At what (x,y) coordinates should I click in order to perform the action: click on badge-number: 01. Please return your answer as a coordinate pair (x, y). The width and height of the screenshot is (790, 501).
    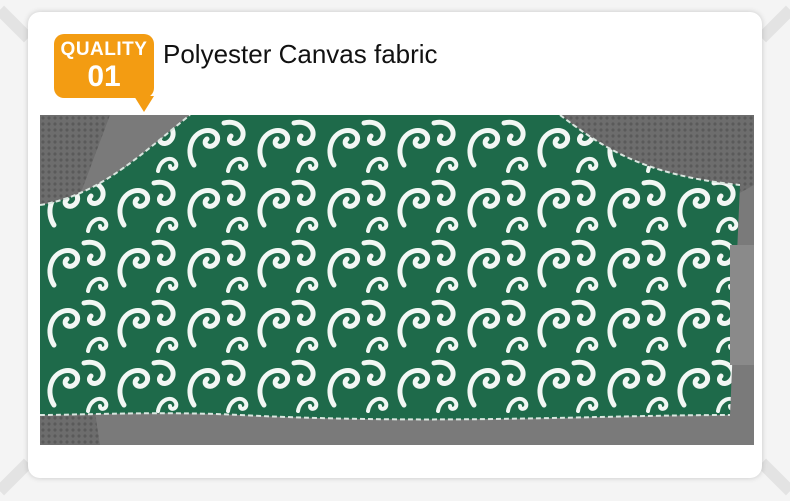
    Looking at the image, I should click on (104, 76).